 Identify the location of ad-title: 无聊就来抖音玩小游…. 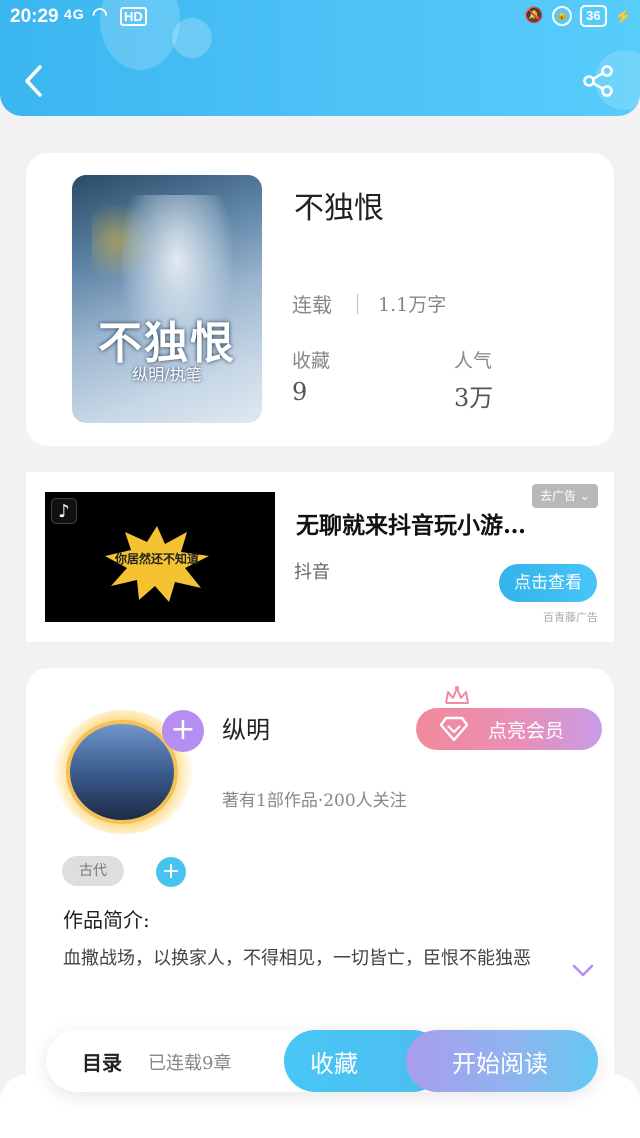
(411, 525).